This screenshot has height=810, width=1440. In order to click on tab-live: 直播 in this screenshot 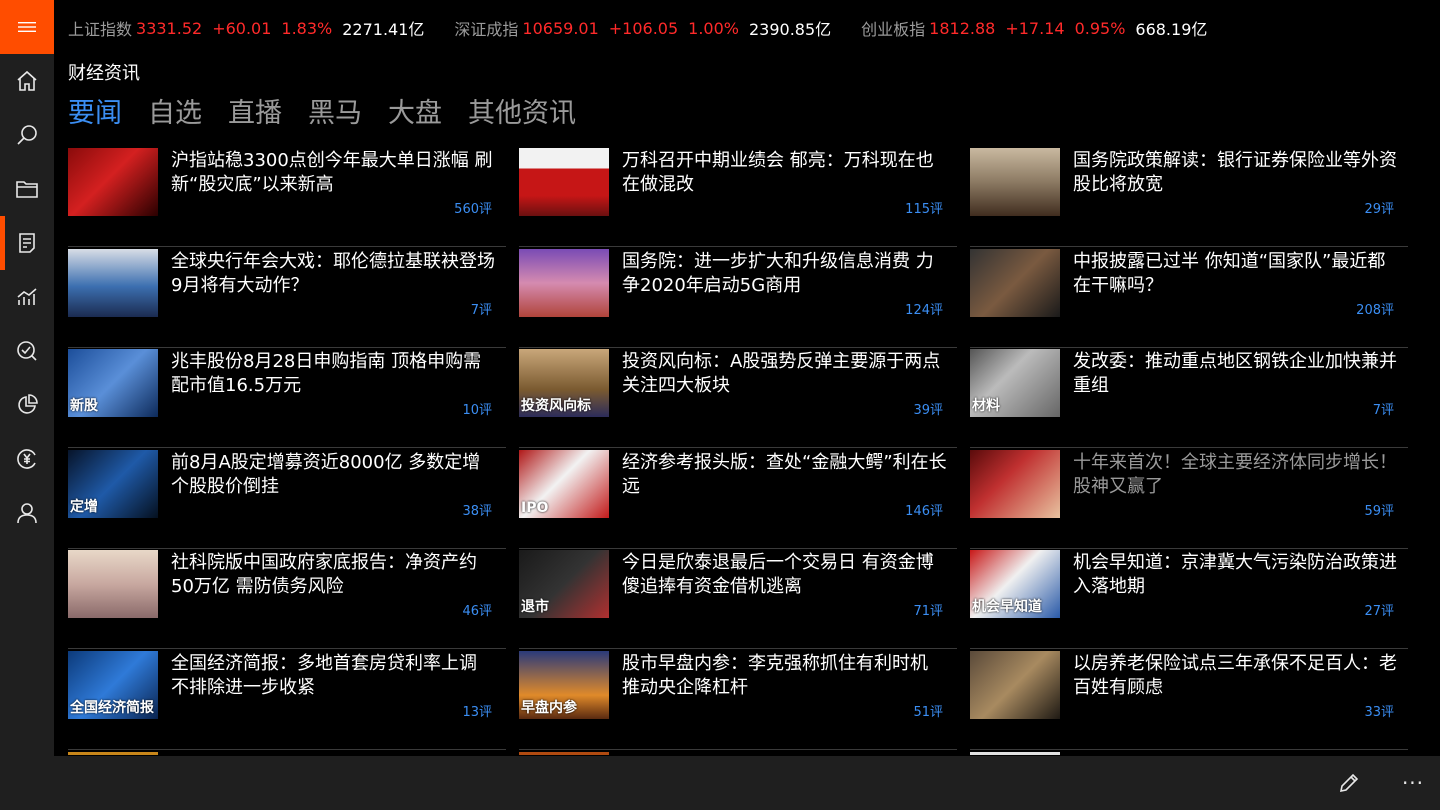, I will do `click(255, 114)`.